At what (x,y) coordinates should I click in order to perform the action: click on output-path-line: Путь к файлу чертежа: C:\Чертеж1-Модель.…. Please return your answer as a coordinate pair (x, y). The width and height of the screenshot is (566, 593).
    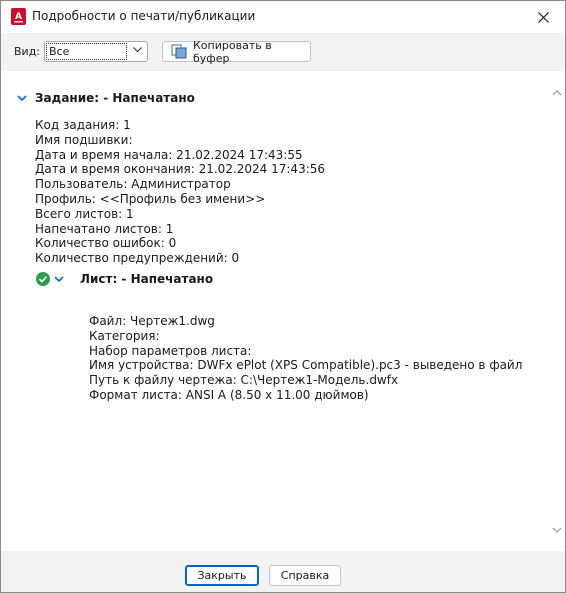
    Looking at the image, I should click on (244, 380).